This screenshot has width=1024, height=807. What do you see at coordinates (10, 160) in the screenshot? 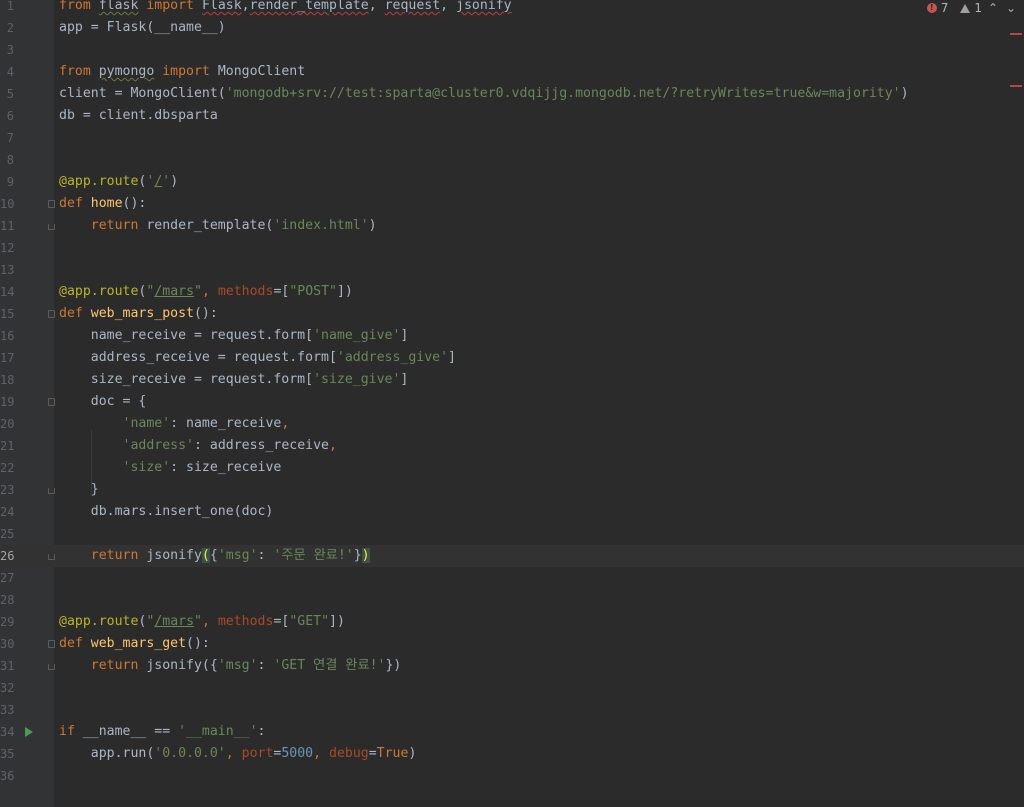
I see `line-number: 8` at bounding box center [10, 160].